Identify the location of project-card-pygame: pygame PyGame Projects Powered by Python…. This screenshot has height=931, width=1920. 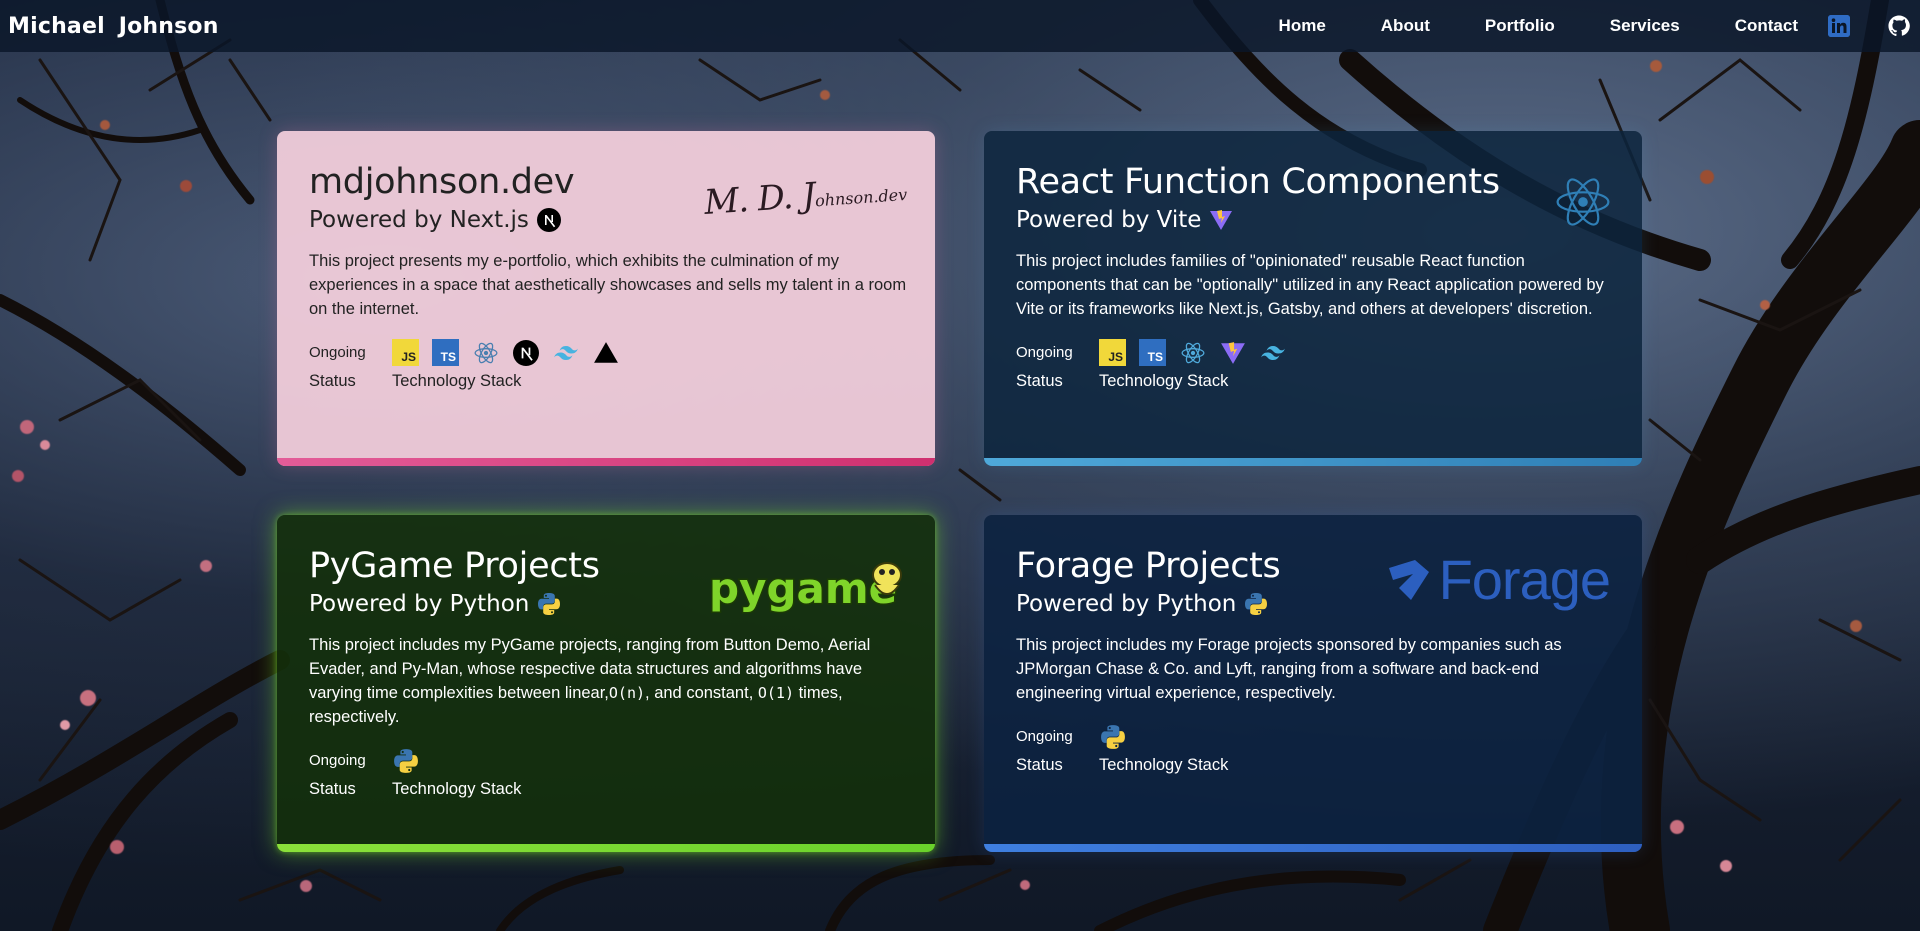
(606, 683).